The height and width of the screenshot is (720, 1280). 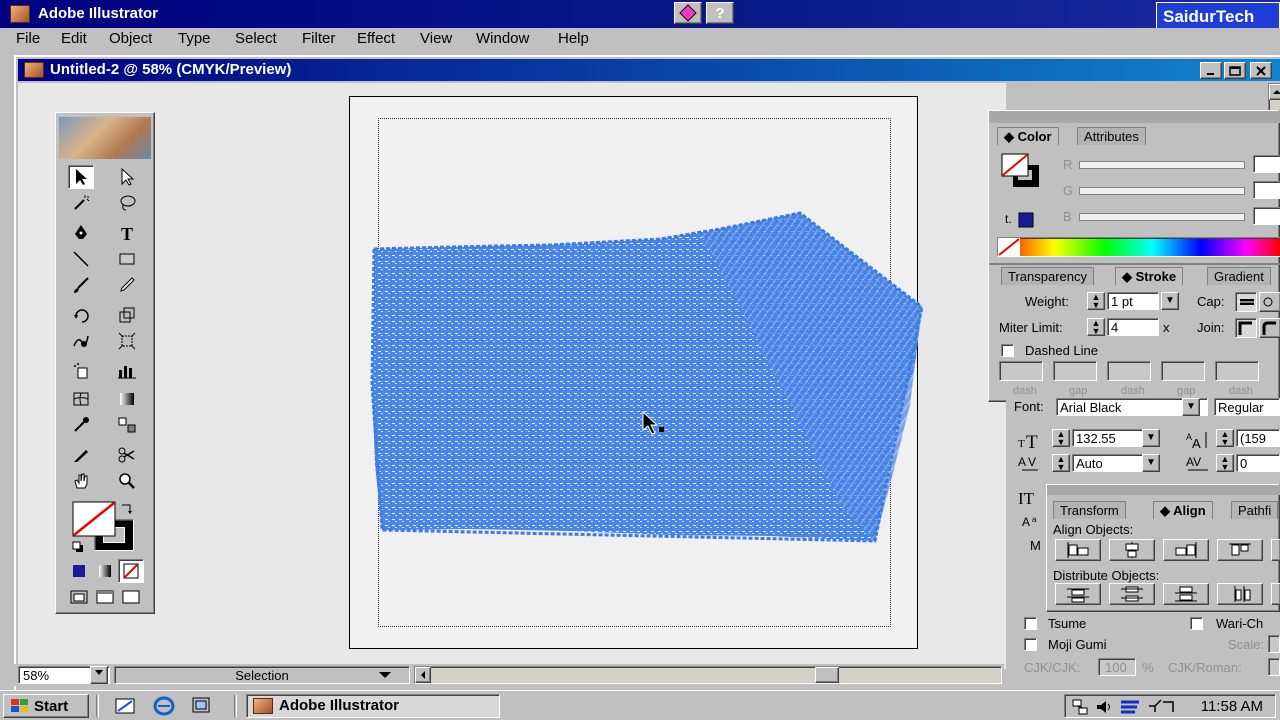 What do you see at coordinates (1239, 276) in the screenshot?
I see `tab-gradient: Gradient` at bounding box center [1239, 276].